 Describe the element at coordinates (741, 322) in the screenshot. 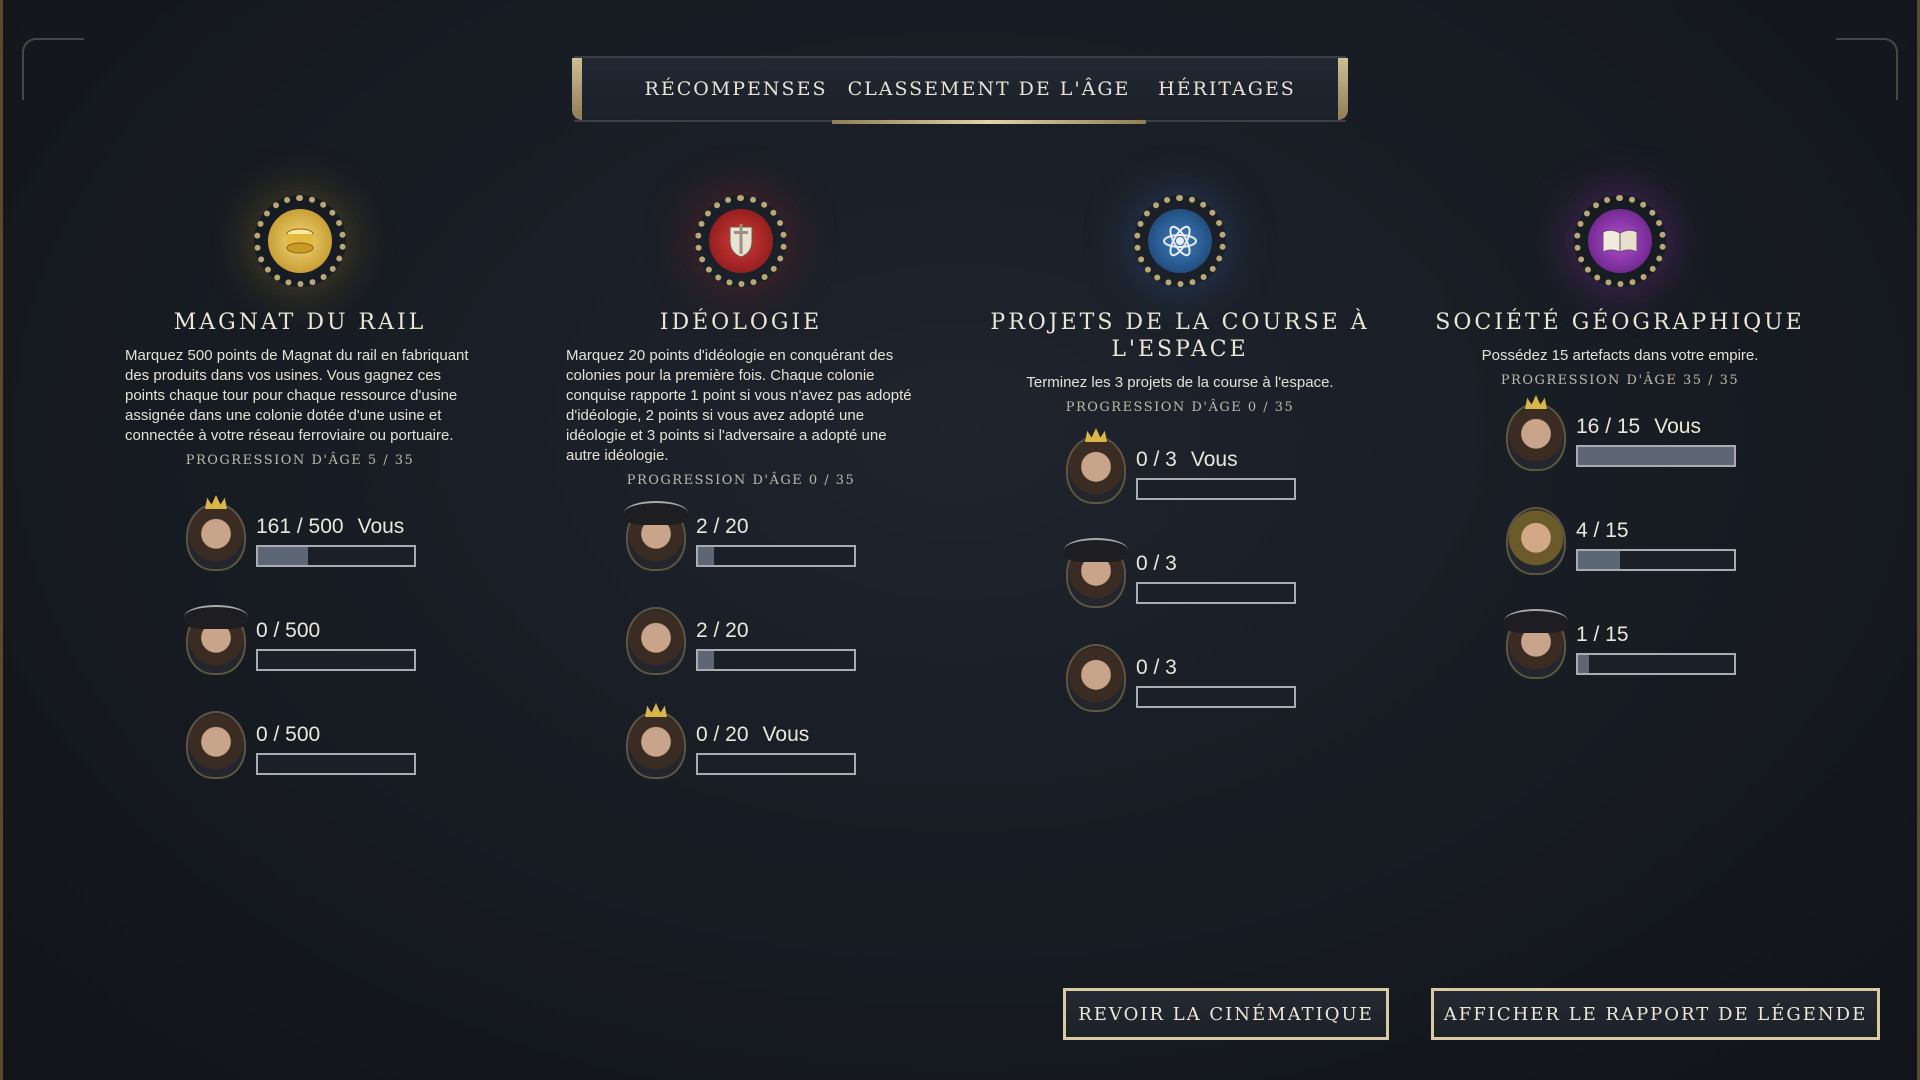

I see `column-title: IDÉOLOGIE` at that location.